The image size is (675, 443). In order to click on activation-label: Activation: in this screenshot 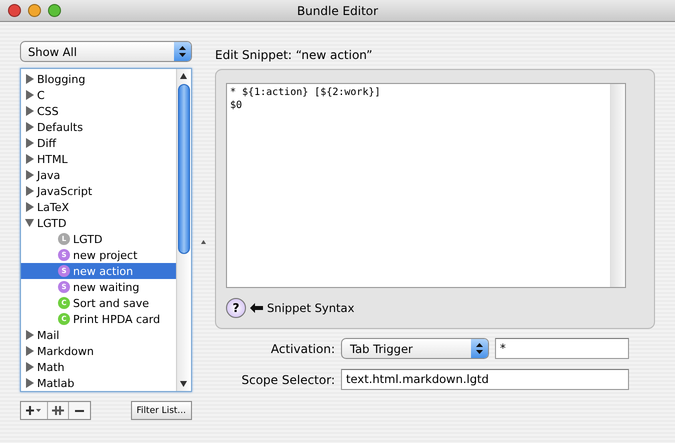, I will do `click(302, 349)`.